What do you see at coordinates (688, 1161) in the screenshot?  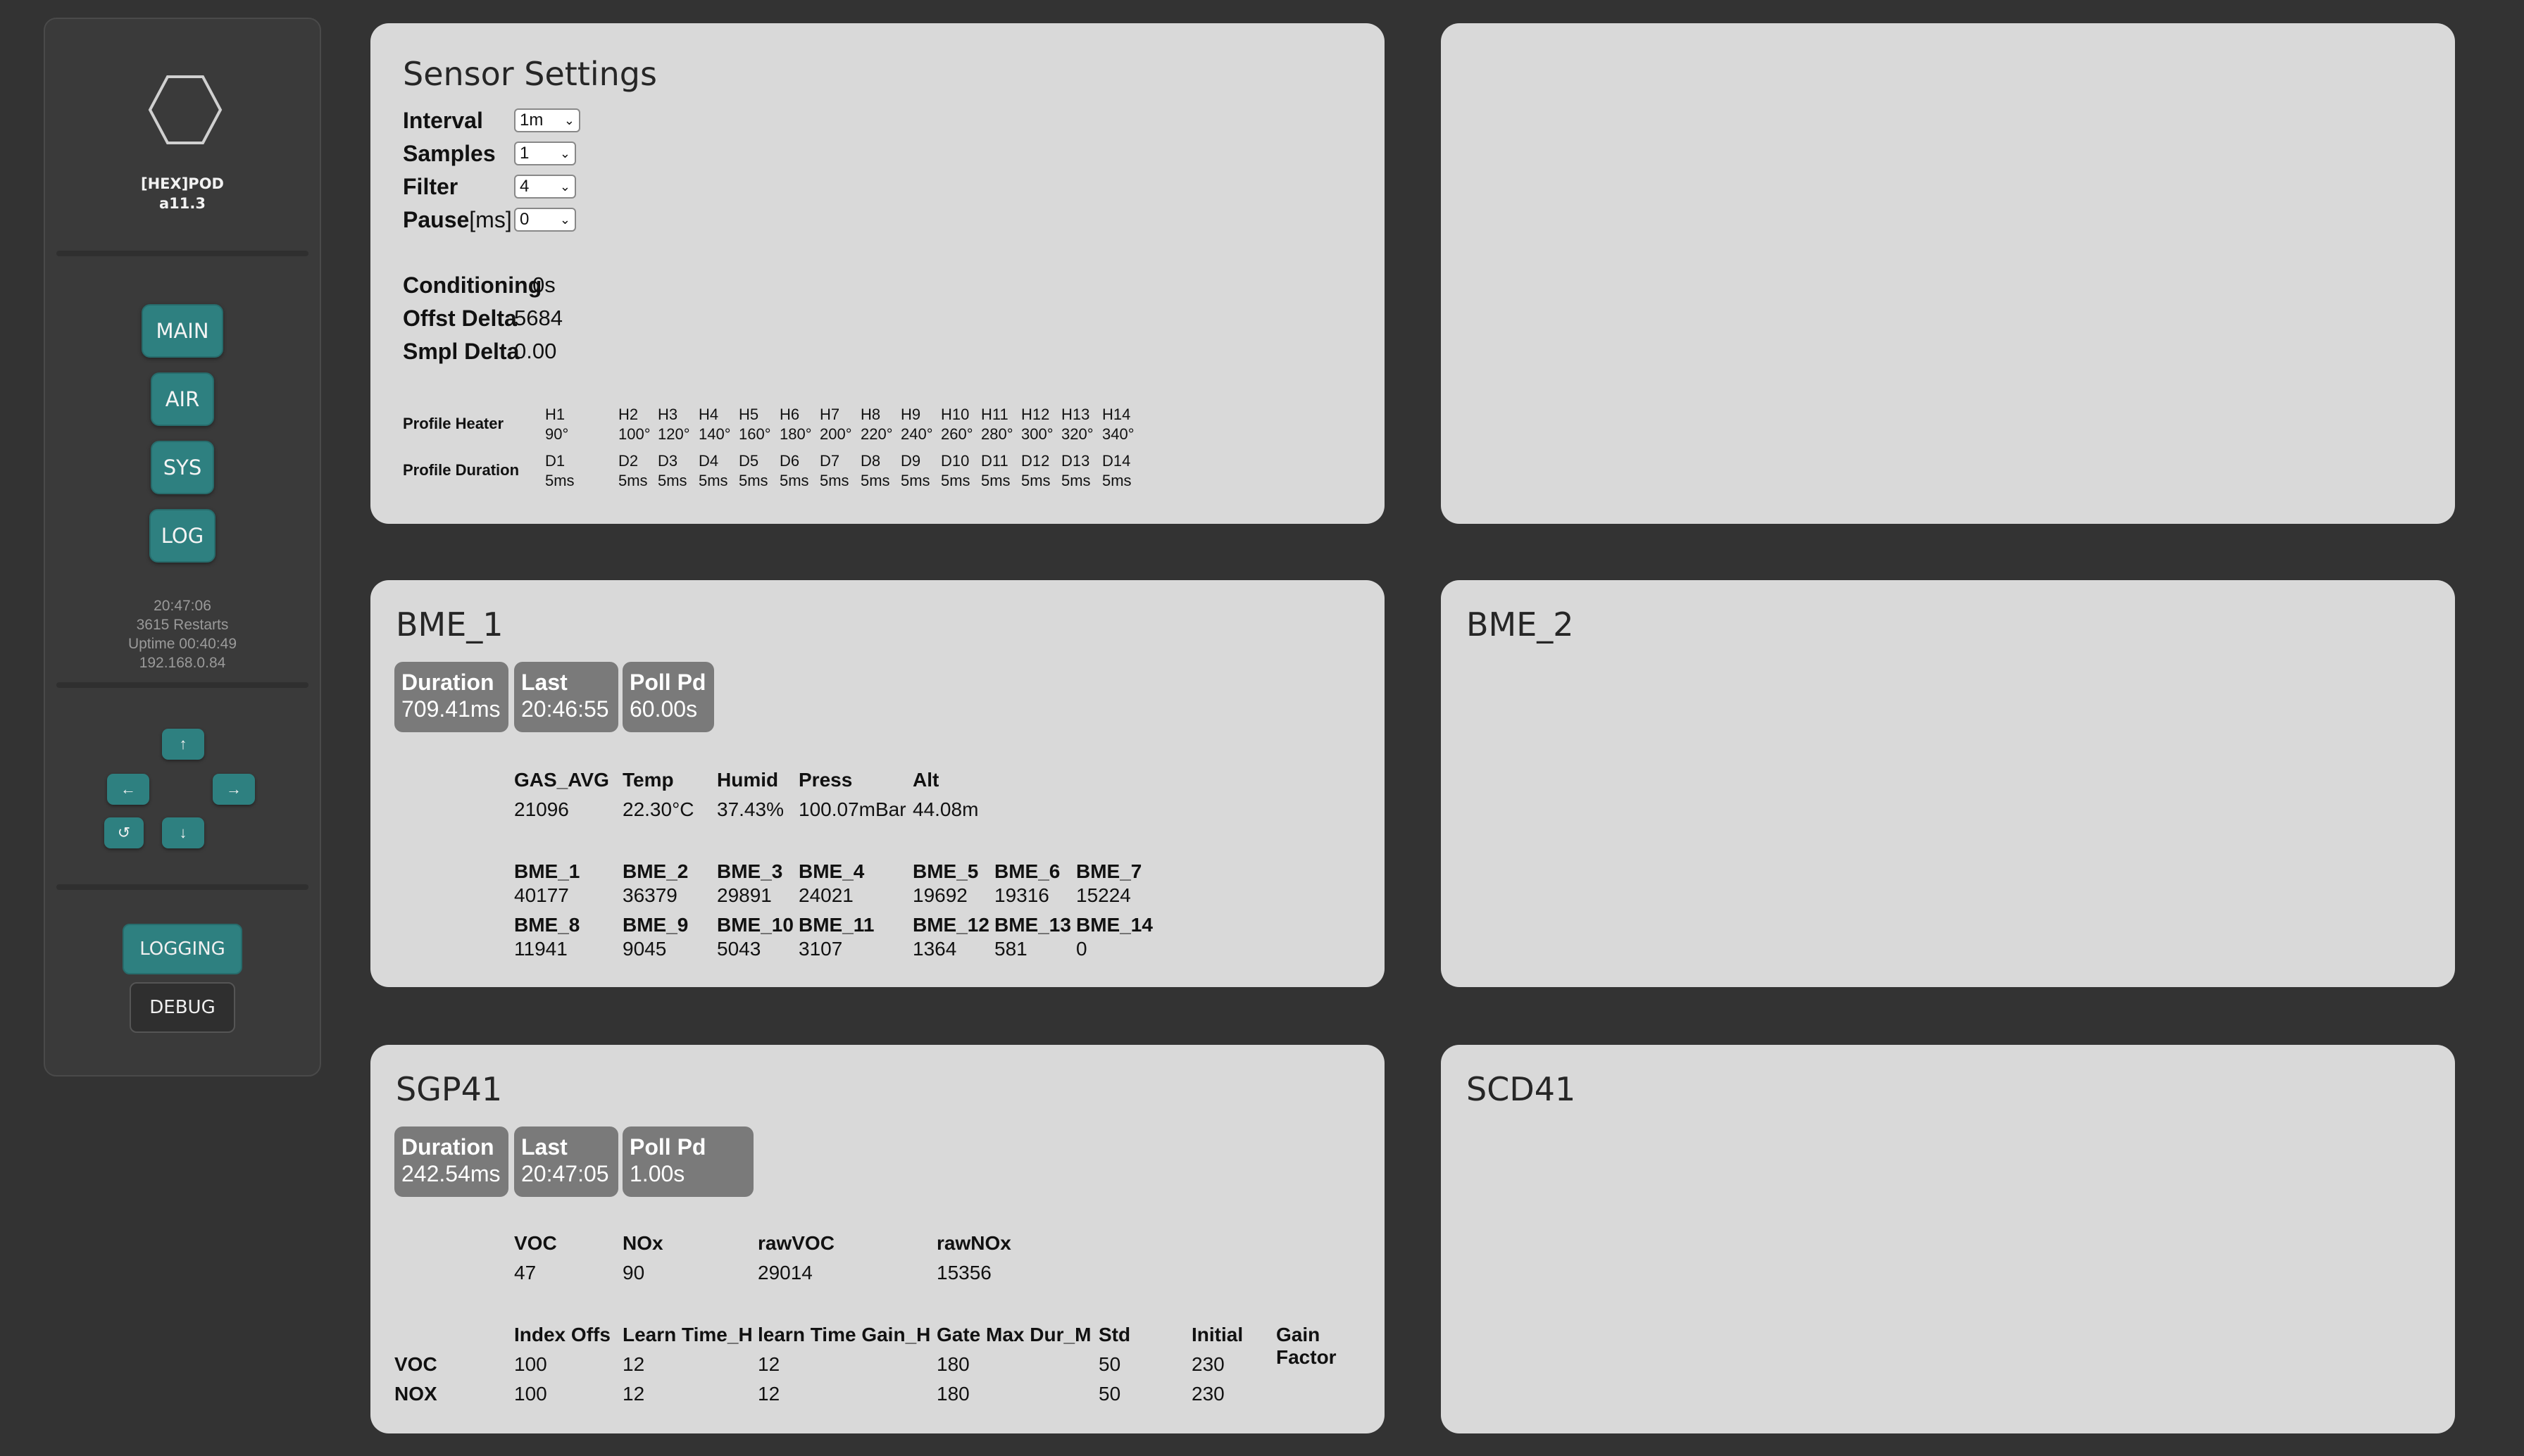 I see `poll-period-badge: Poll Pd 1.00s` at bounding box center [688, 1161].